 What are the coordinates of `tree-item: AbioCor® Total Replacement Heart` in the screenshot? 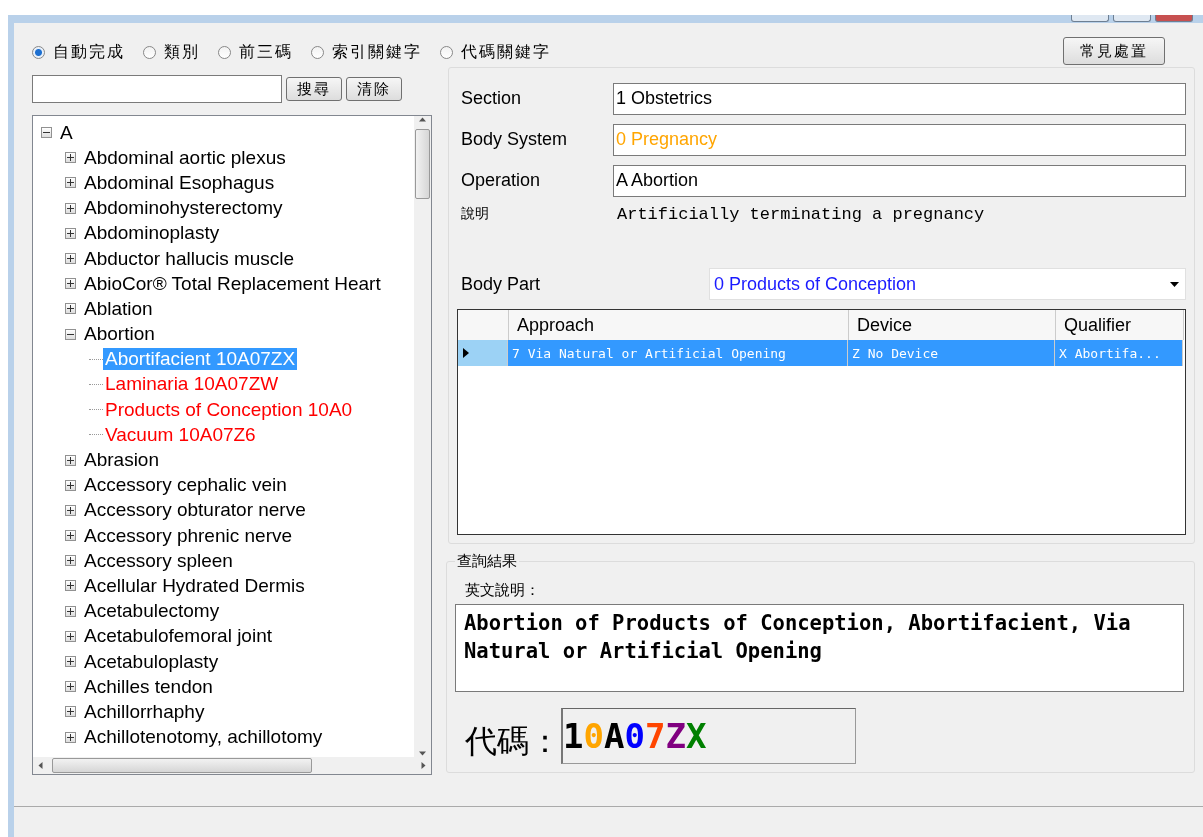 It's located at (232, 283).